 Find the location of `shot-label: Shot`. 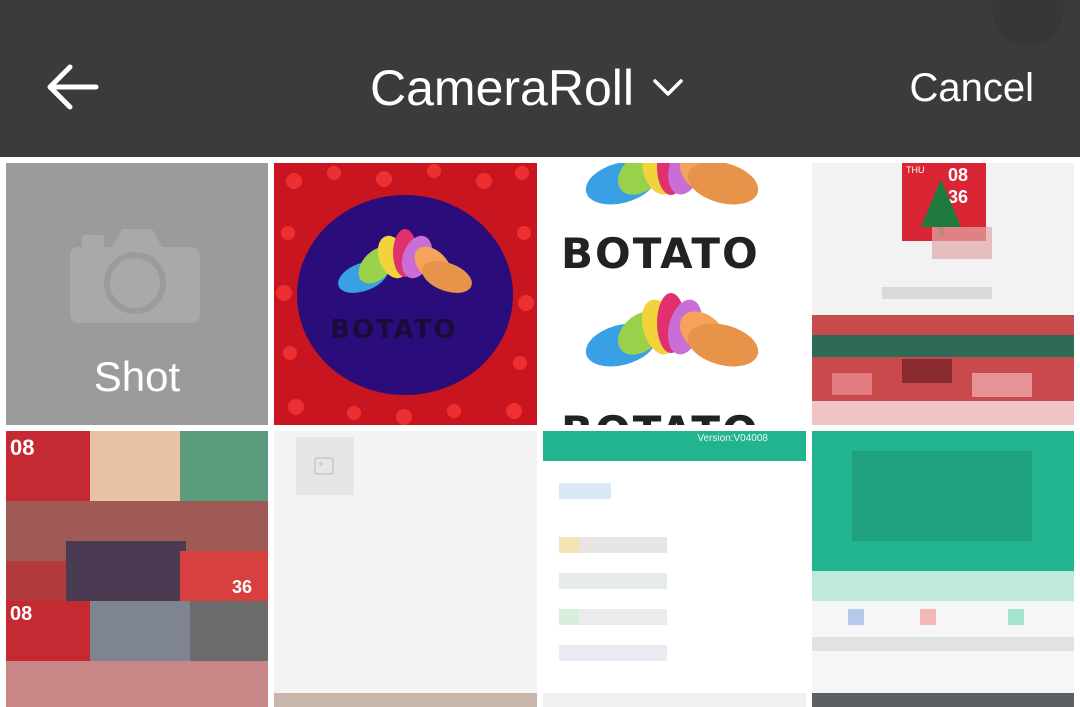

shot-label: Shot is located at coordinates (137, 376).